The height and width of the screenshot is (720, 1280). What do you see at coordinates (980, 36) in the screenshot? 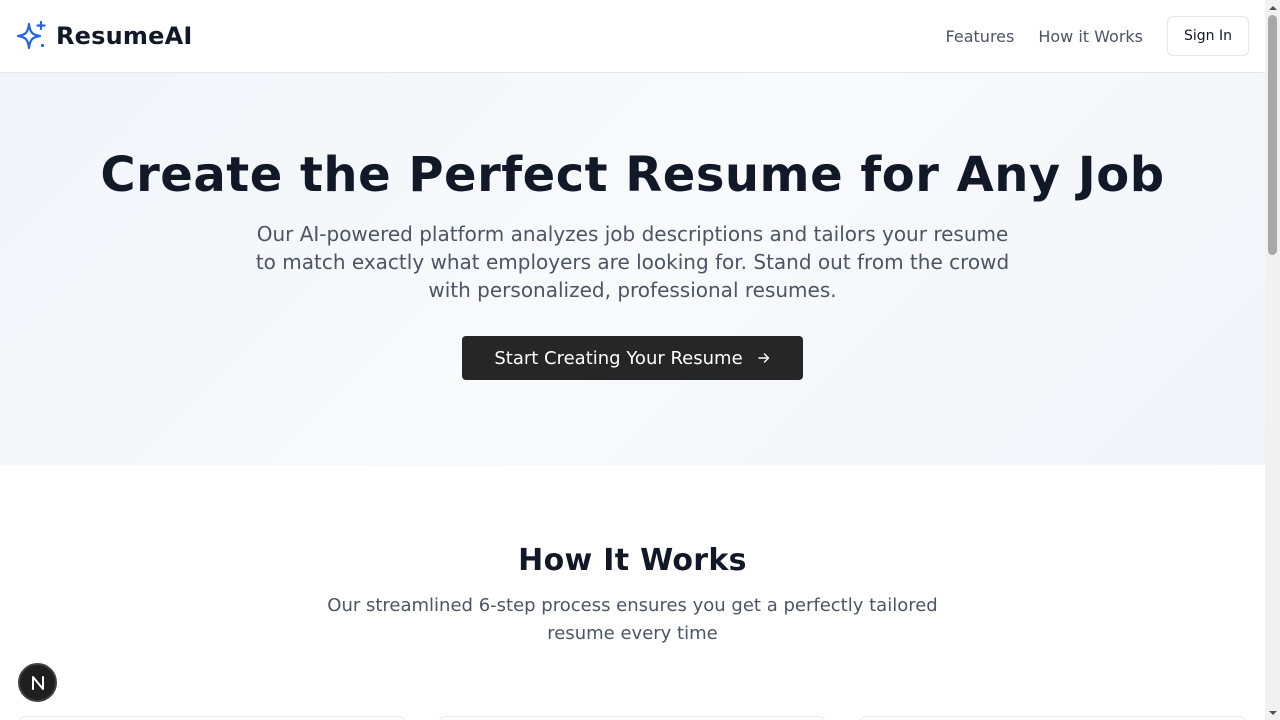
I see `nav-link-features: Features` at bounding box center [980, 36].